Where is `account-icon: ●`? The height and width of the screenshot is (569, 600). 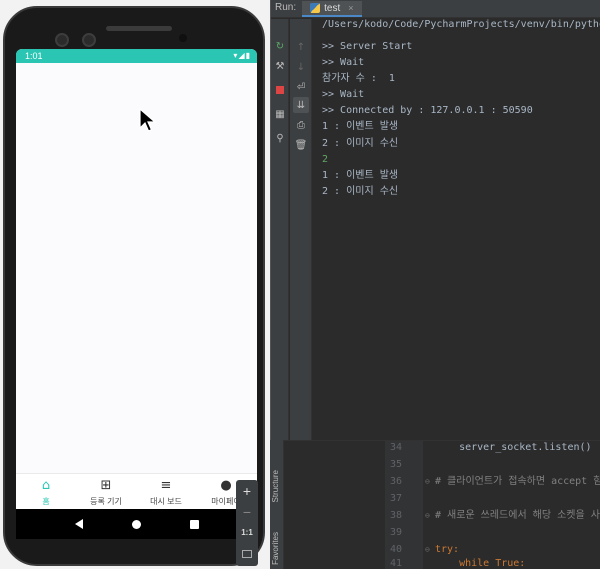
account-icon: ● is located at coordinates (226, 485).